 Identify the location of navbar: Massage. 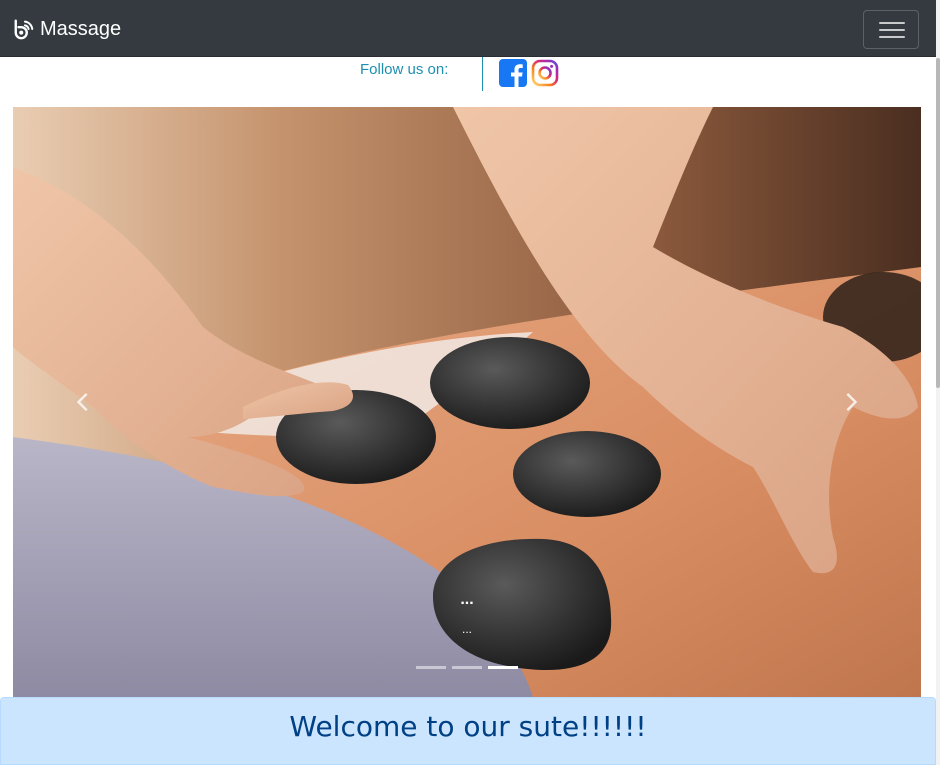
(468, 28).